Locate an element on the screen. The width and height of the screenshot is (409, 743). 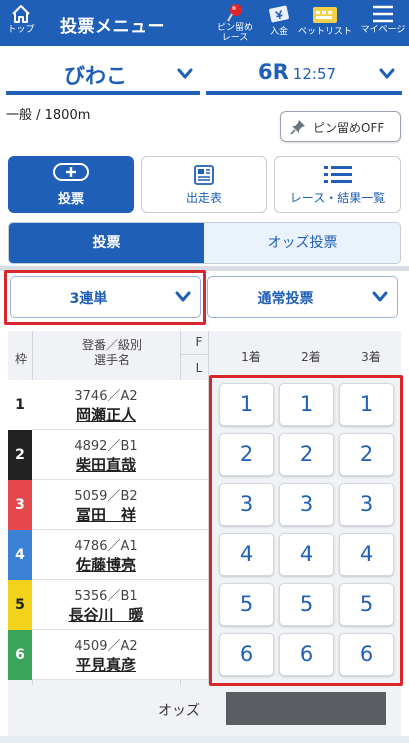
waku-cell: 3 is located at coordinates (20, 505).